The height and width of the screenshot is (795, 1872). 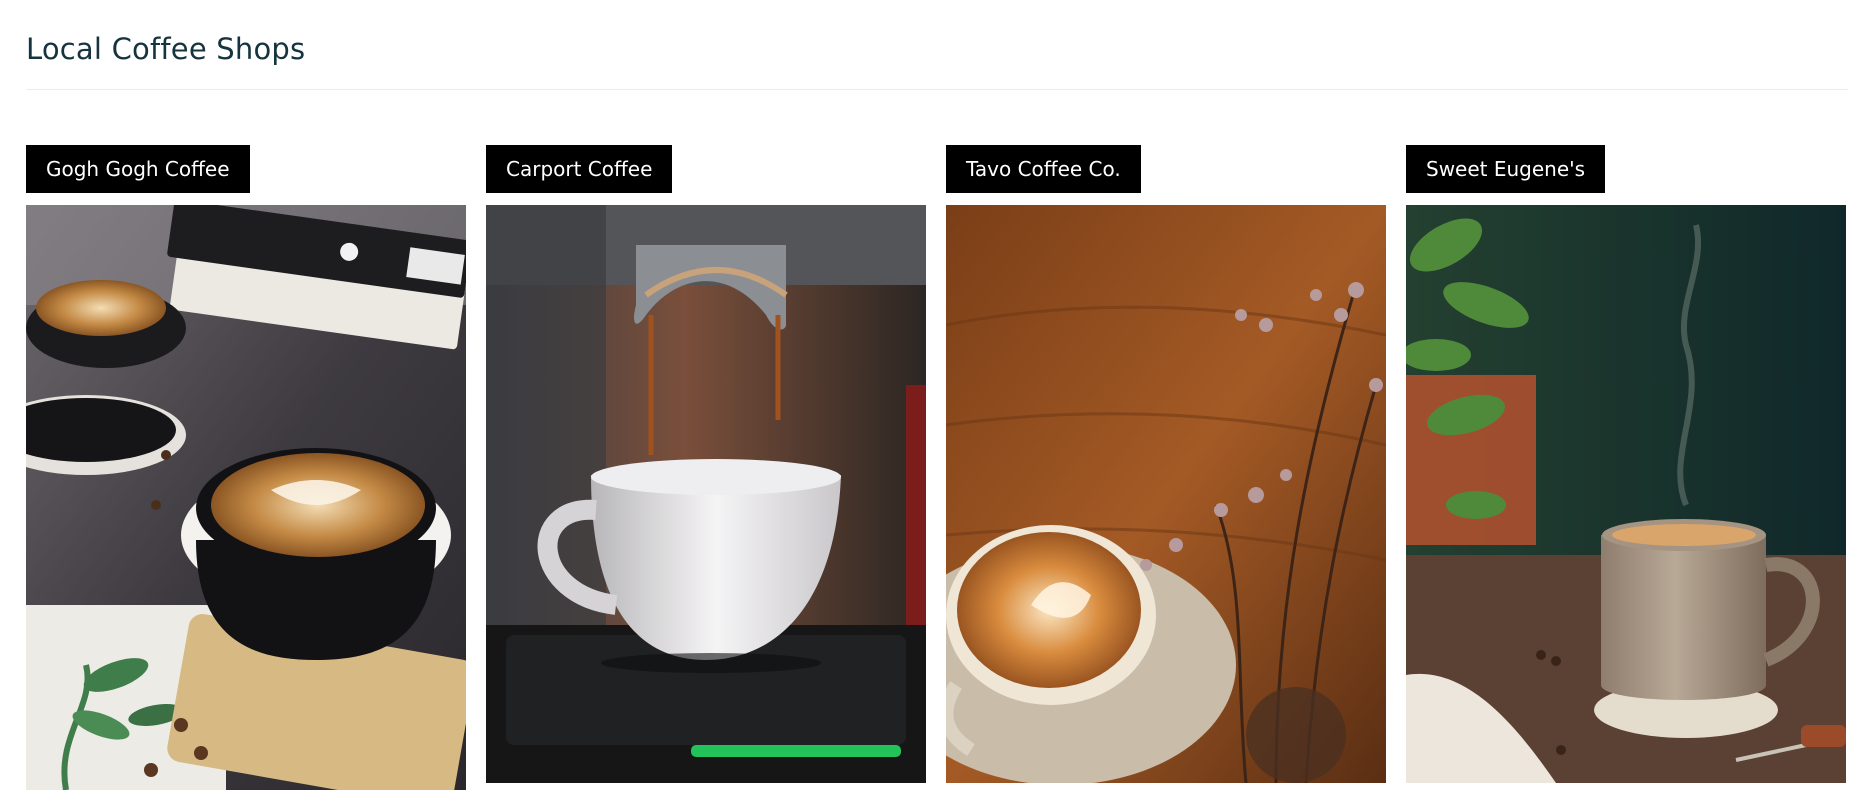 What do you see at coordinates (138, 169) in the screenshot?
I see `shop-name-label: Gogh Gogh Coffee` at bounding box center [138, 169].